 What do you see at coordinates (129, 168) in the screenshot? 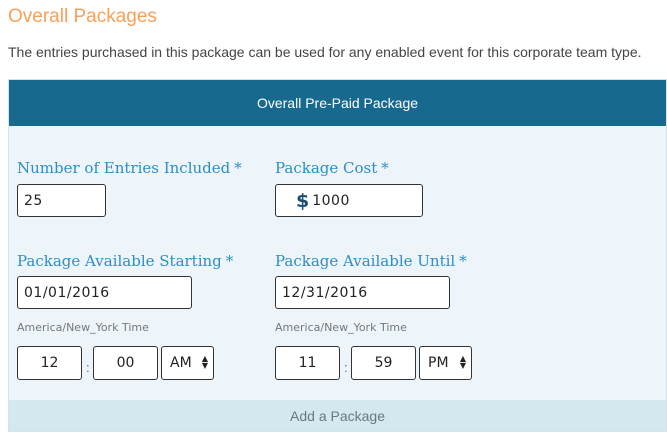
I see `entries-label: Number of Entries Included *` at bounding box center [129, 168].